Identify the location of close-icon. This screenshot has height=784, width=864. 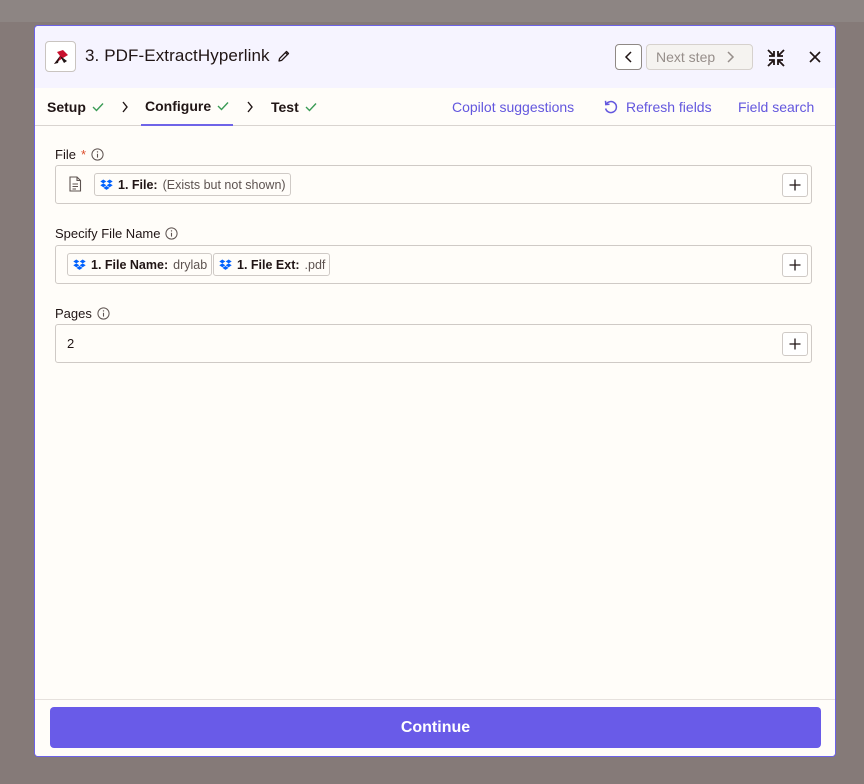
(815, 57).